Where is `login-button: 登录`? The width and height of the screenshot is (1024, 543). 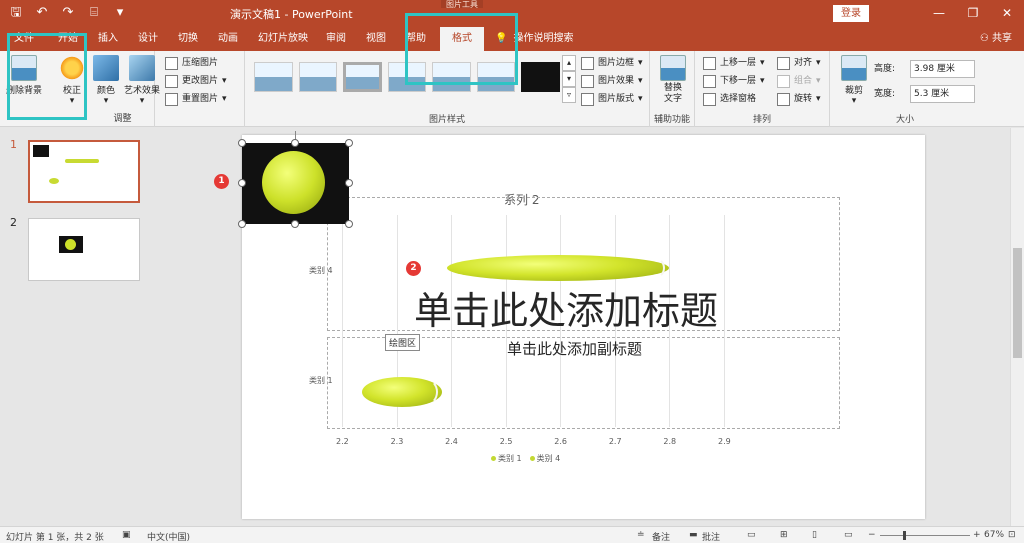 login-button: 登录 is located at coordinates (851, 13).